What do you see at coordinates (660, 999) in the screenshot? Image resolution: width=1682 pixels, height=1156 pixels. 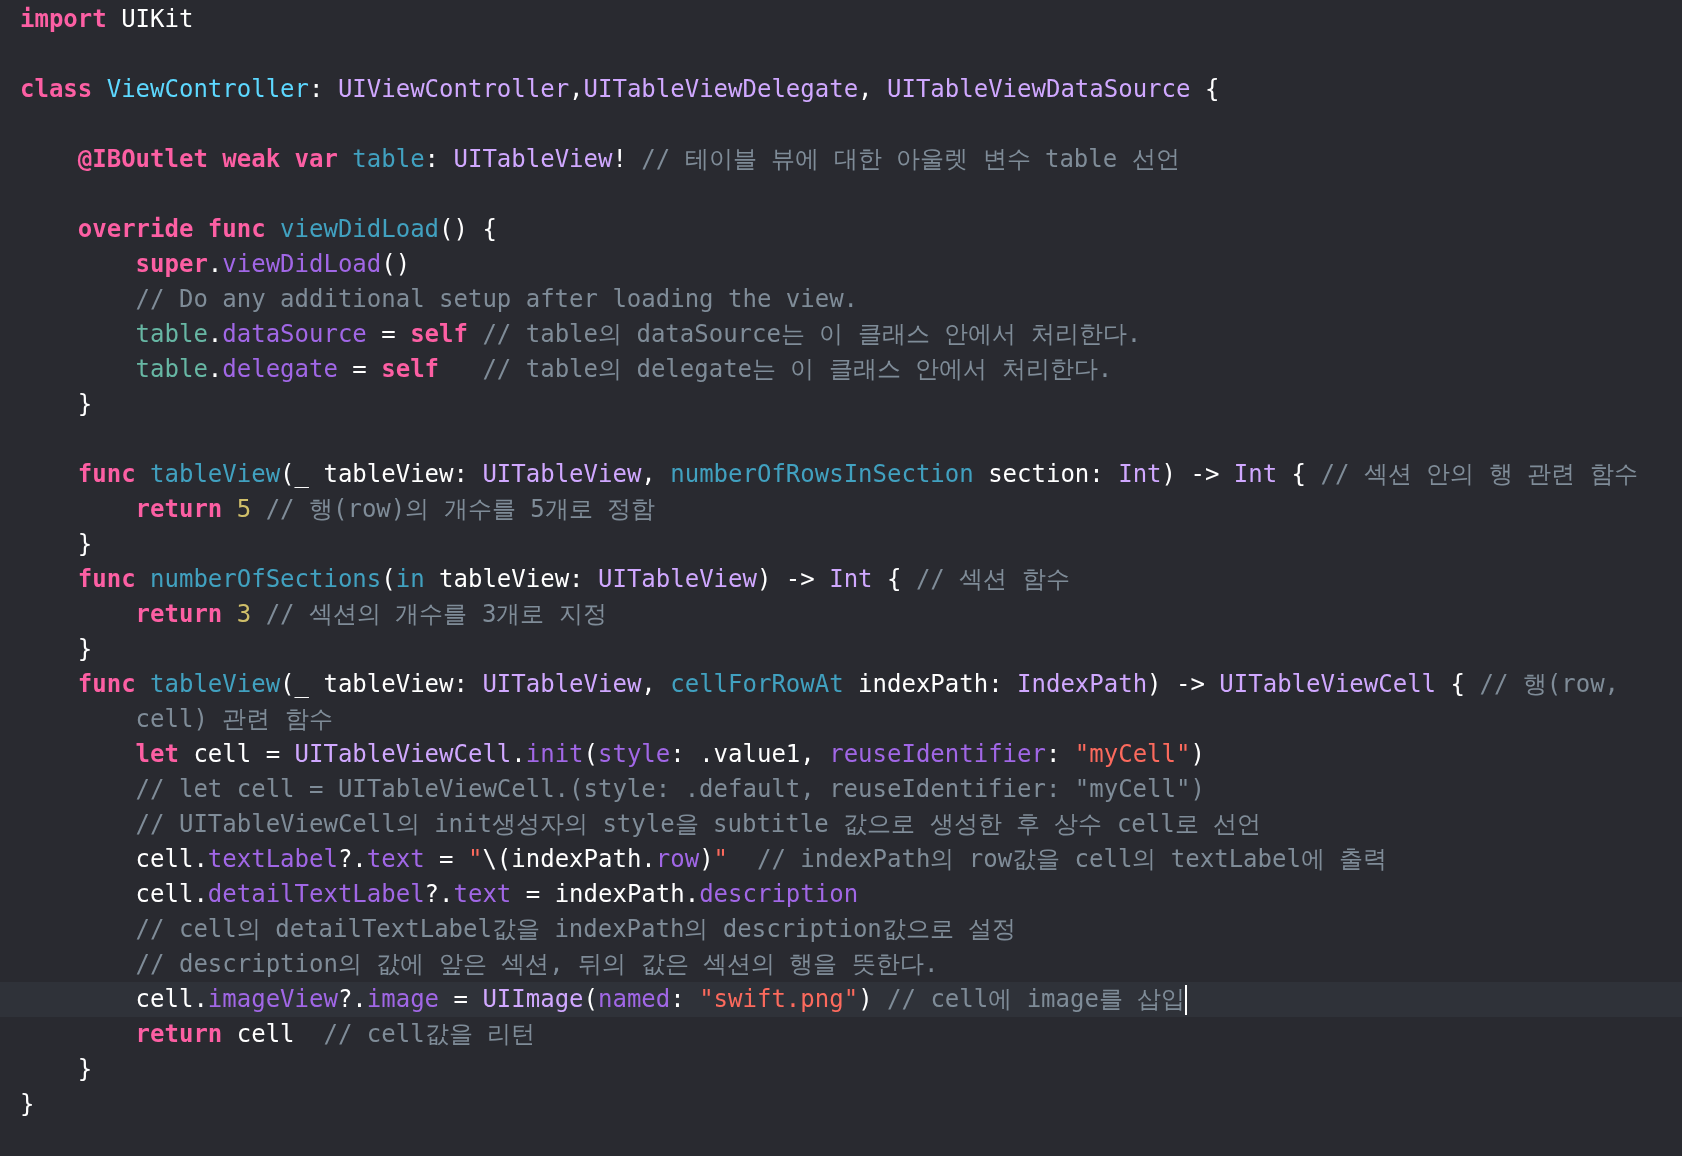 I see `code-line: cell.imageView?.image = UIImage(named: "swift.png") // cell에 image를 삽입` at bounding box center [660, 999].